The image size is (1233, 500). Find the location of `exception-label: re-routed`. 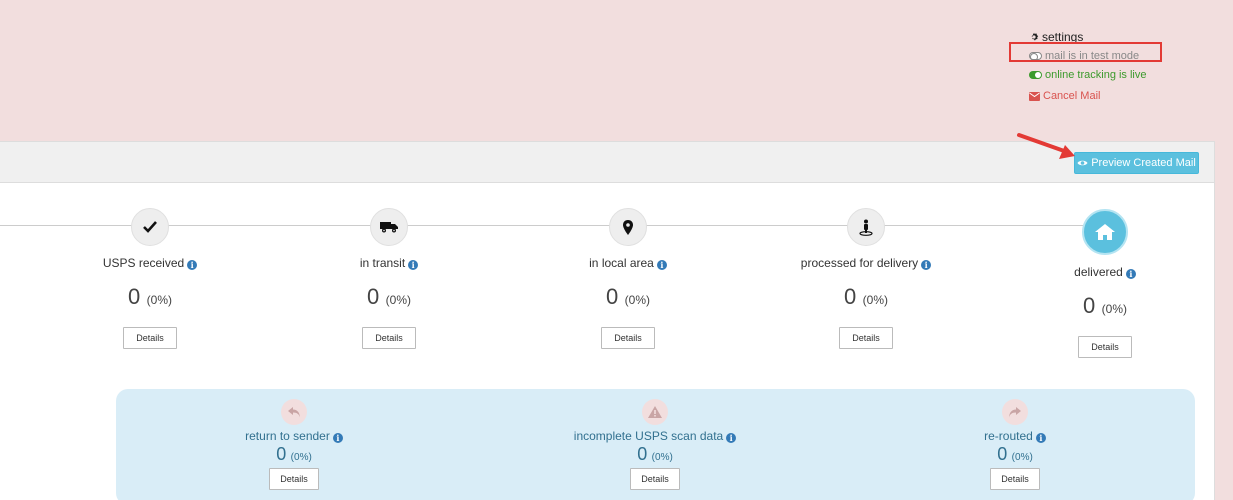

exception-label: re-routed is located at coordinates (1008, 436).